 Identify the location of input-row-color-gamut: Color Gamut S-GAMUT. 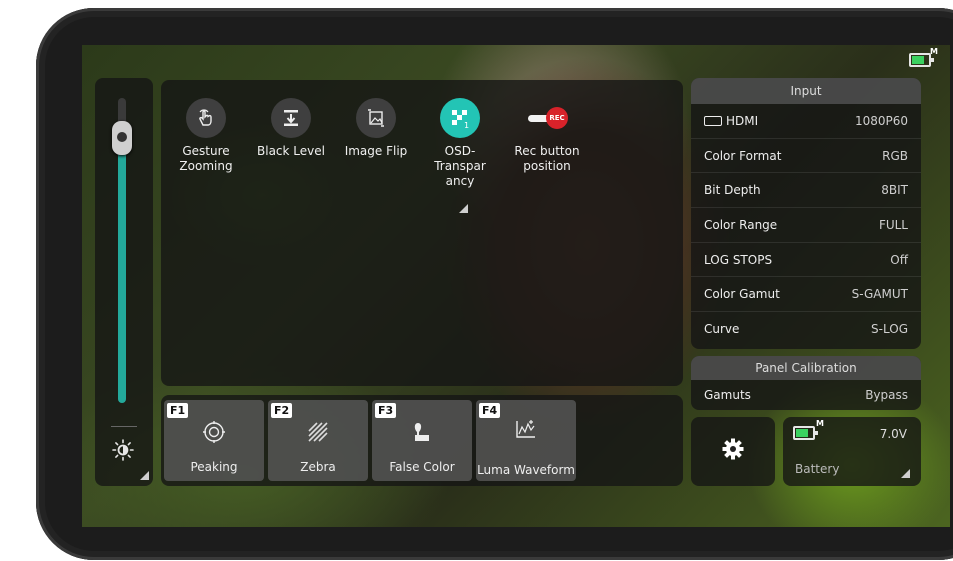
(806, 295).